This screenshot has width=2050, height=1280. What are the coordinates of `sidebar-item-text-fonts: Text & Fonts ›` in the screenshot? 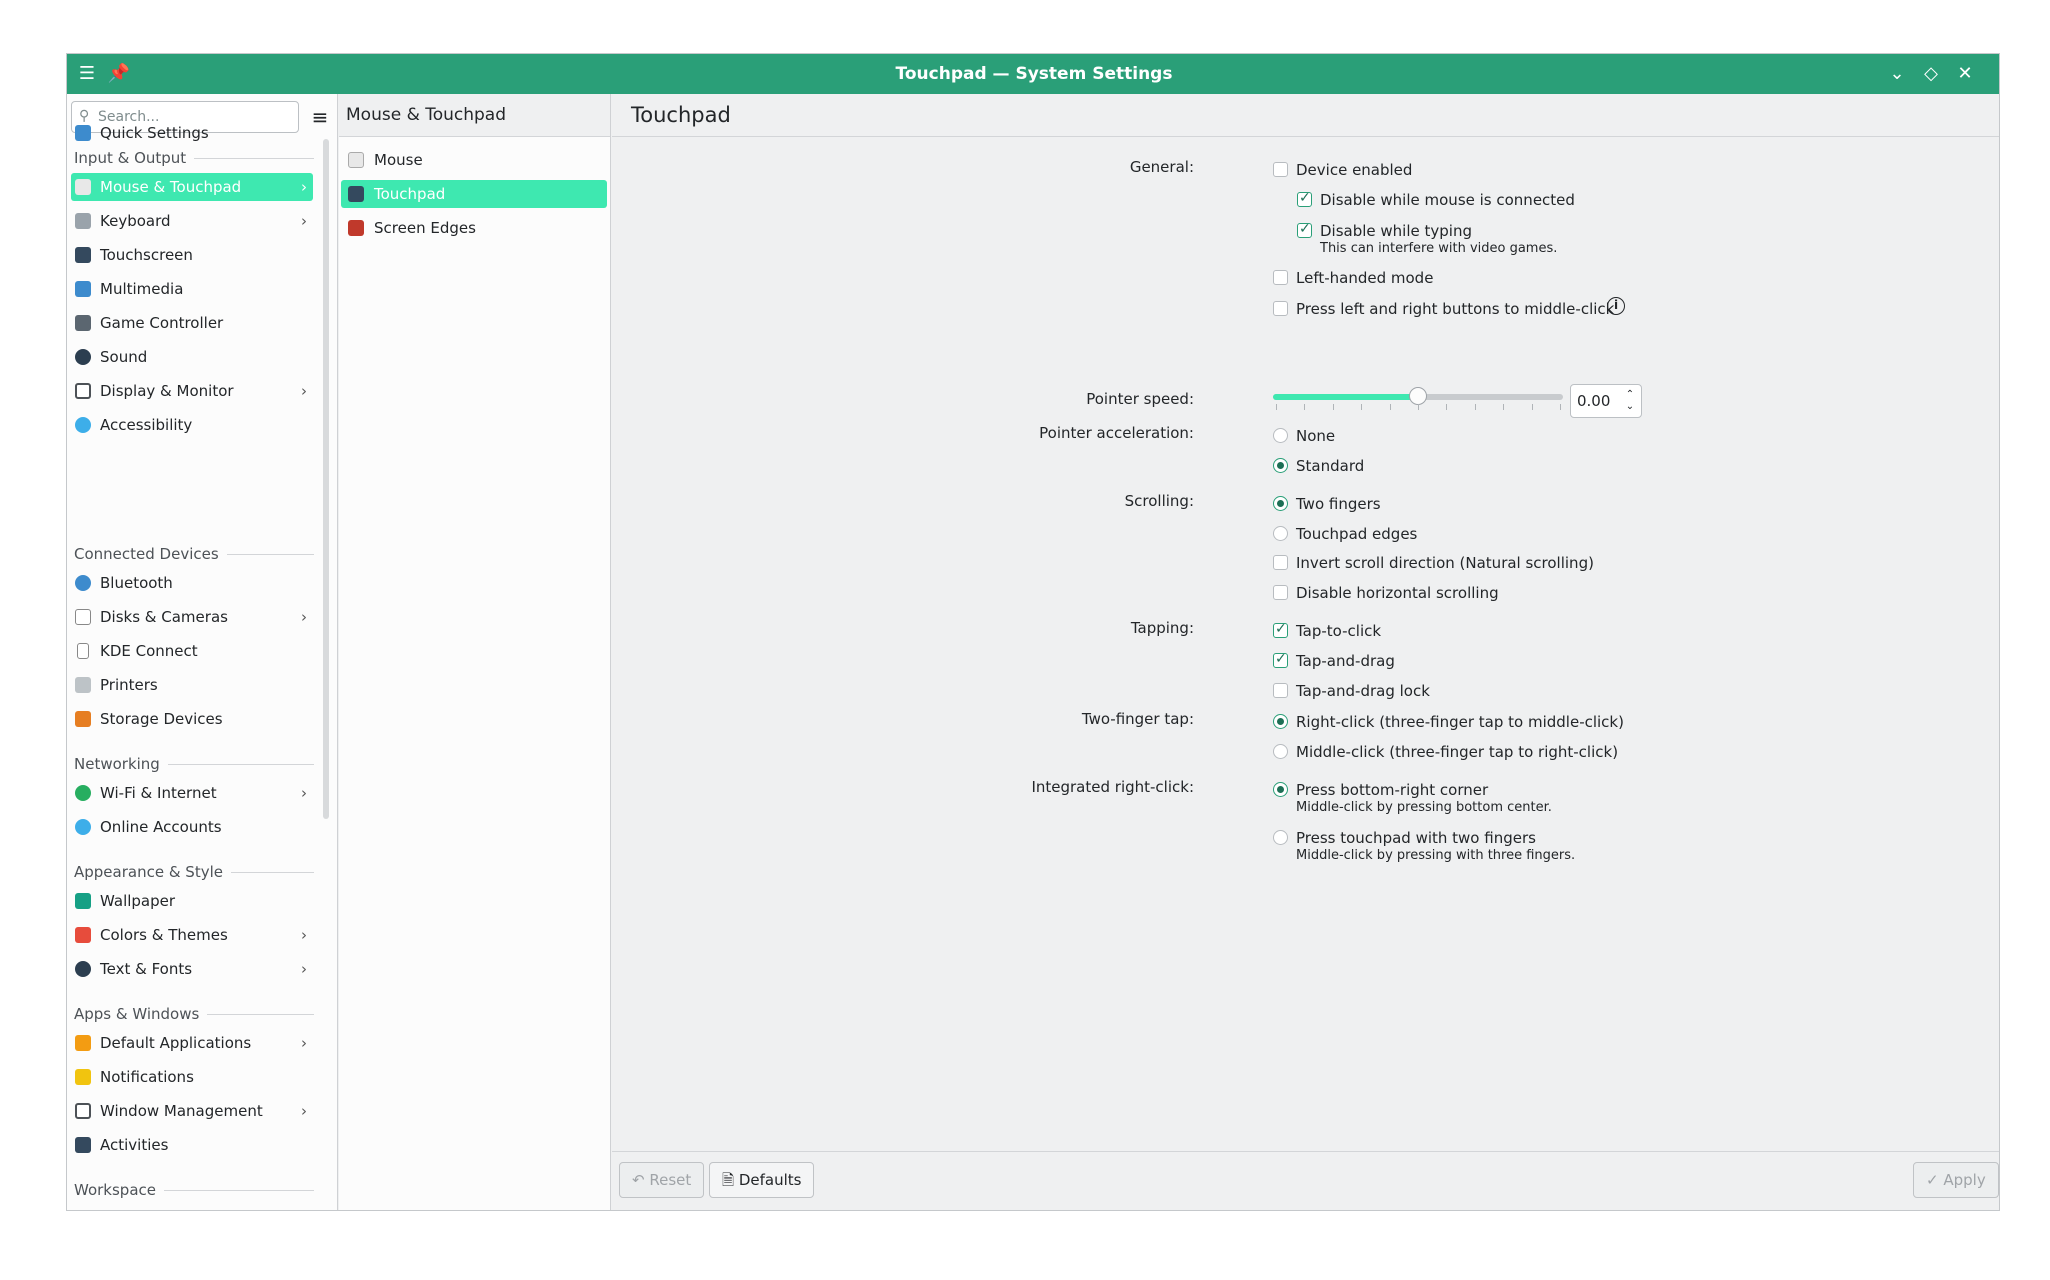 It's located at (192, 969).